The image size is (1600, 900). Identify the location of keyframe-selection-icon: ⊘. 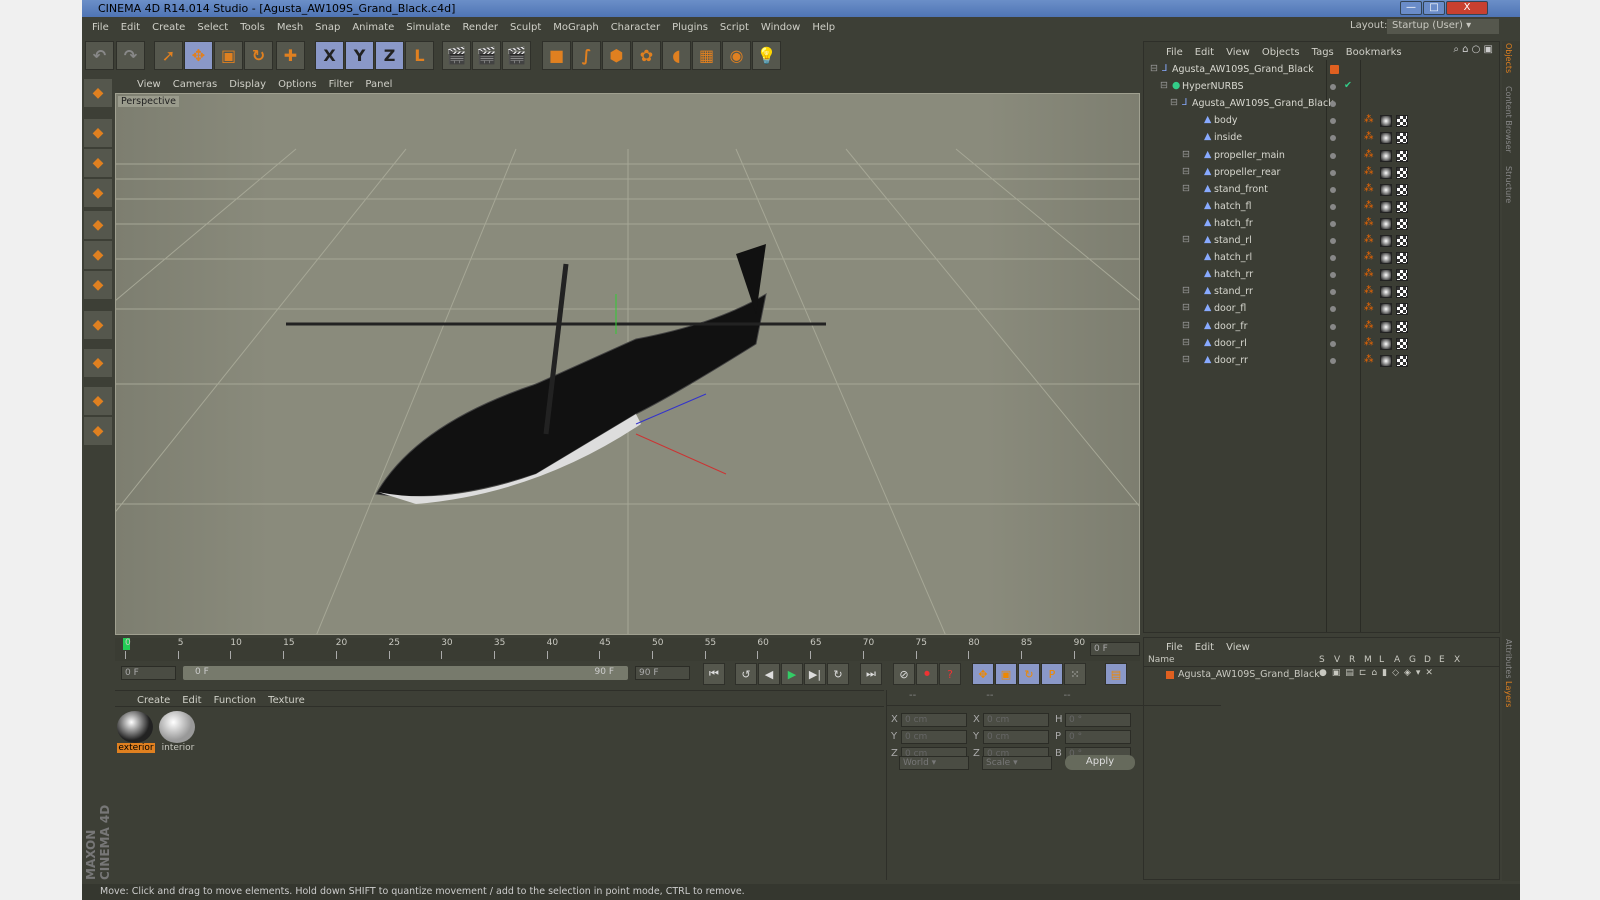
(904, 674).